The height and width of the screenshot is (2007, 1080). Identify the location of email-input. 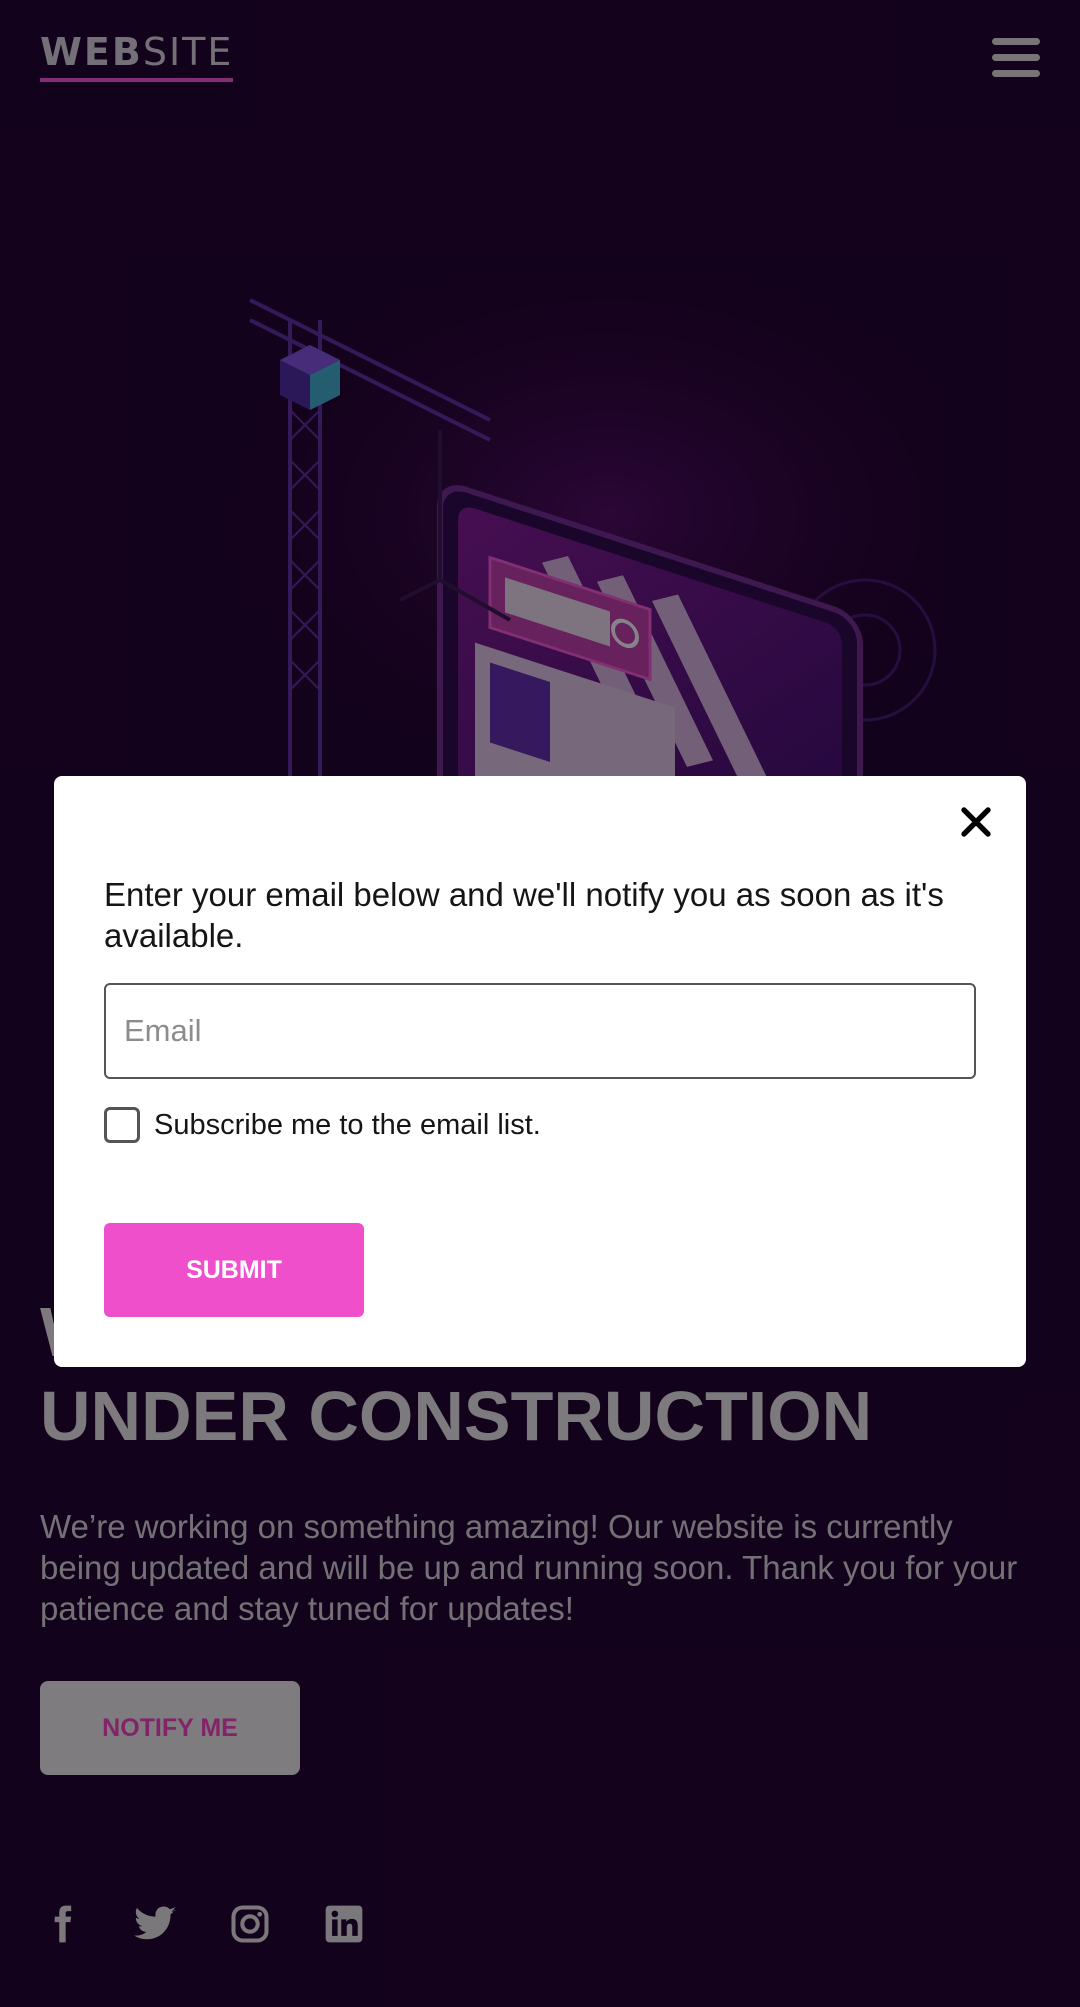
(540, 1031).